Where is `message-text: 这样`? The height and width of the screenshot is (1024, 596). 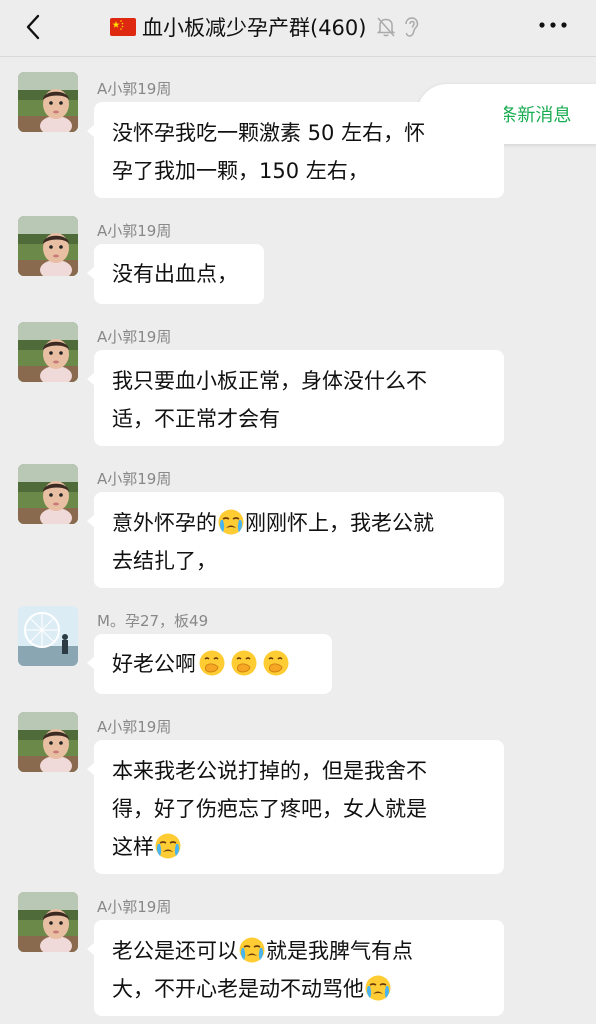
message-text: 这样 is located at coordinates (133, 847).